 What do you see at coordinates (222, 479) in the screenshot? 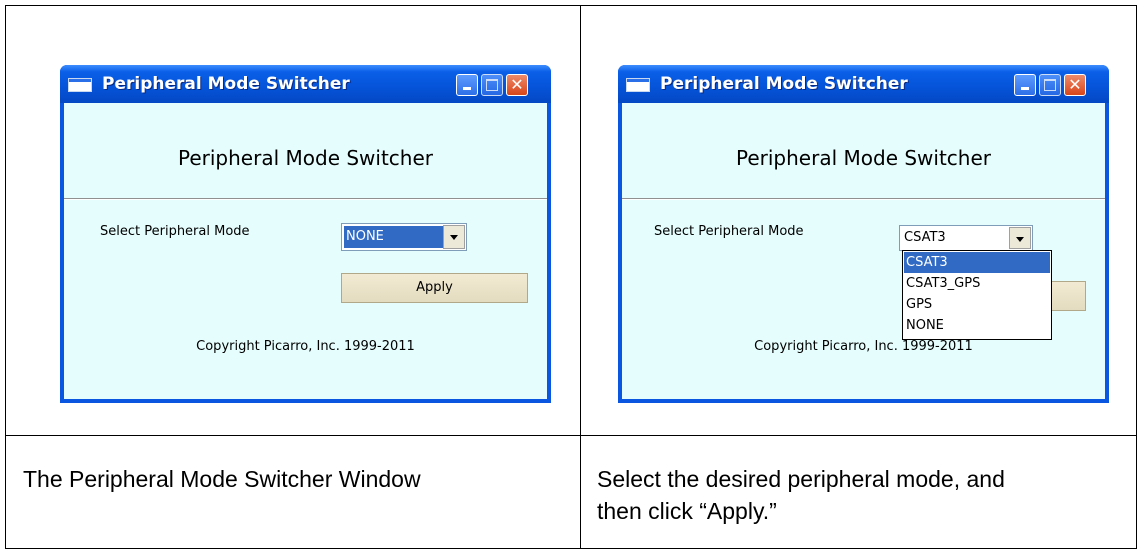
I see `caption-left: The Peripheral Mode Switcher Window` at bounding box center [222, 479].